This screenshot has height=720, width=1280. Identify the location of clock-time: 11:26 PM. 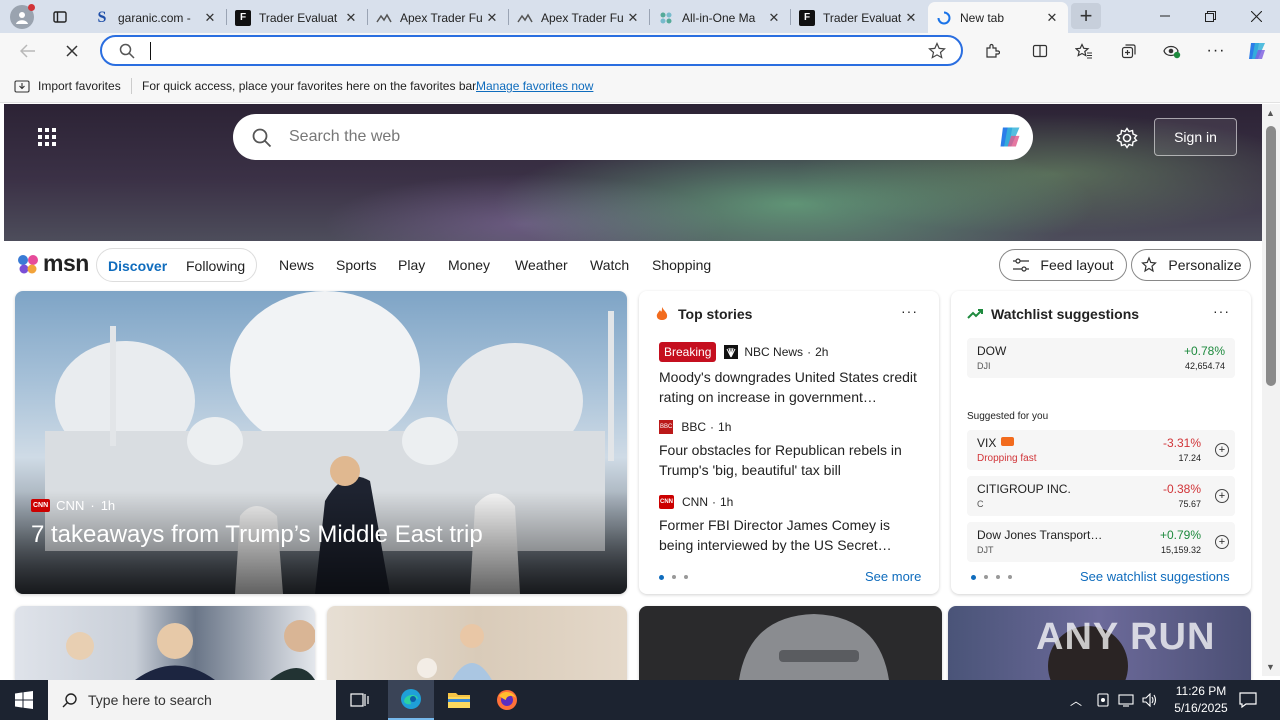
(1201, 691).